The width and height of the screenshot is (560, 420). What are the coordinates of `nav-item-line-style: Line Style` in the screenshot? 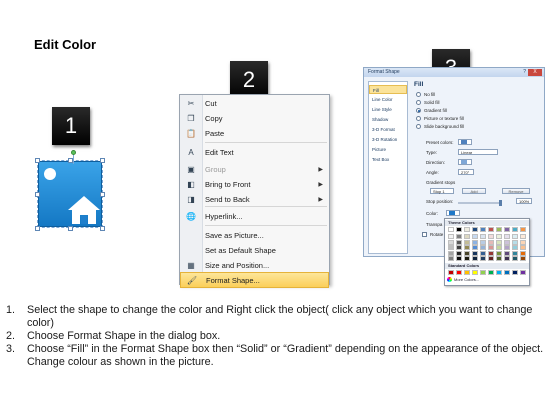 It's located at (388, 109).